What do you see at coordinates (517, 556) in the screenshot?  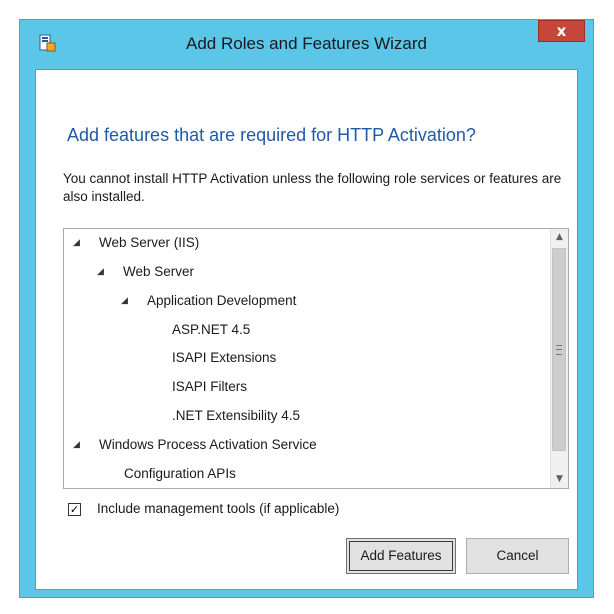 I see `cancel-button: Cancel` at bounding box center [517, 556].